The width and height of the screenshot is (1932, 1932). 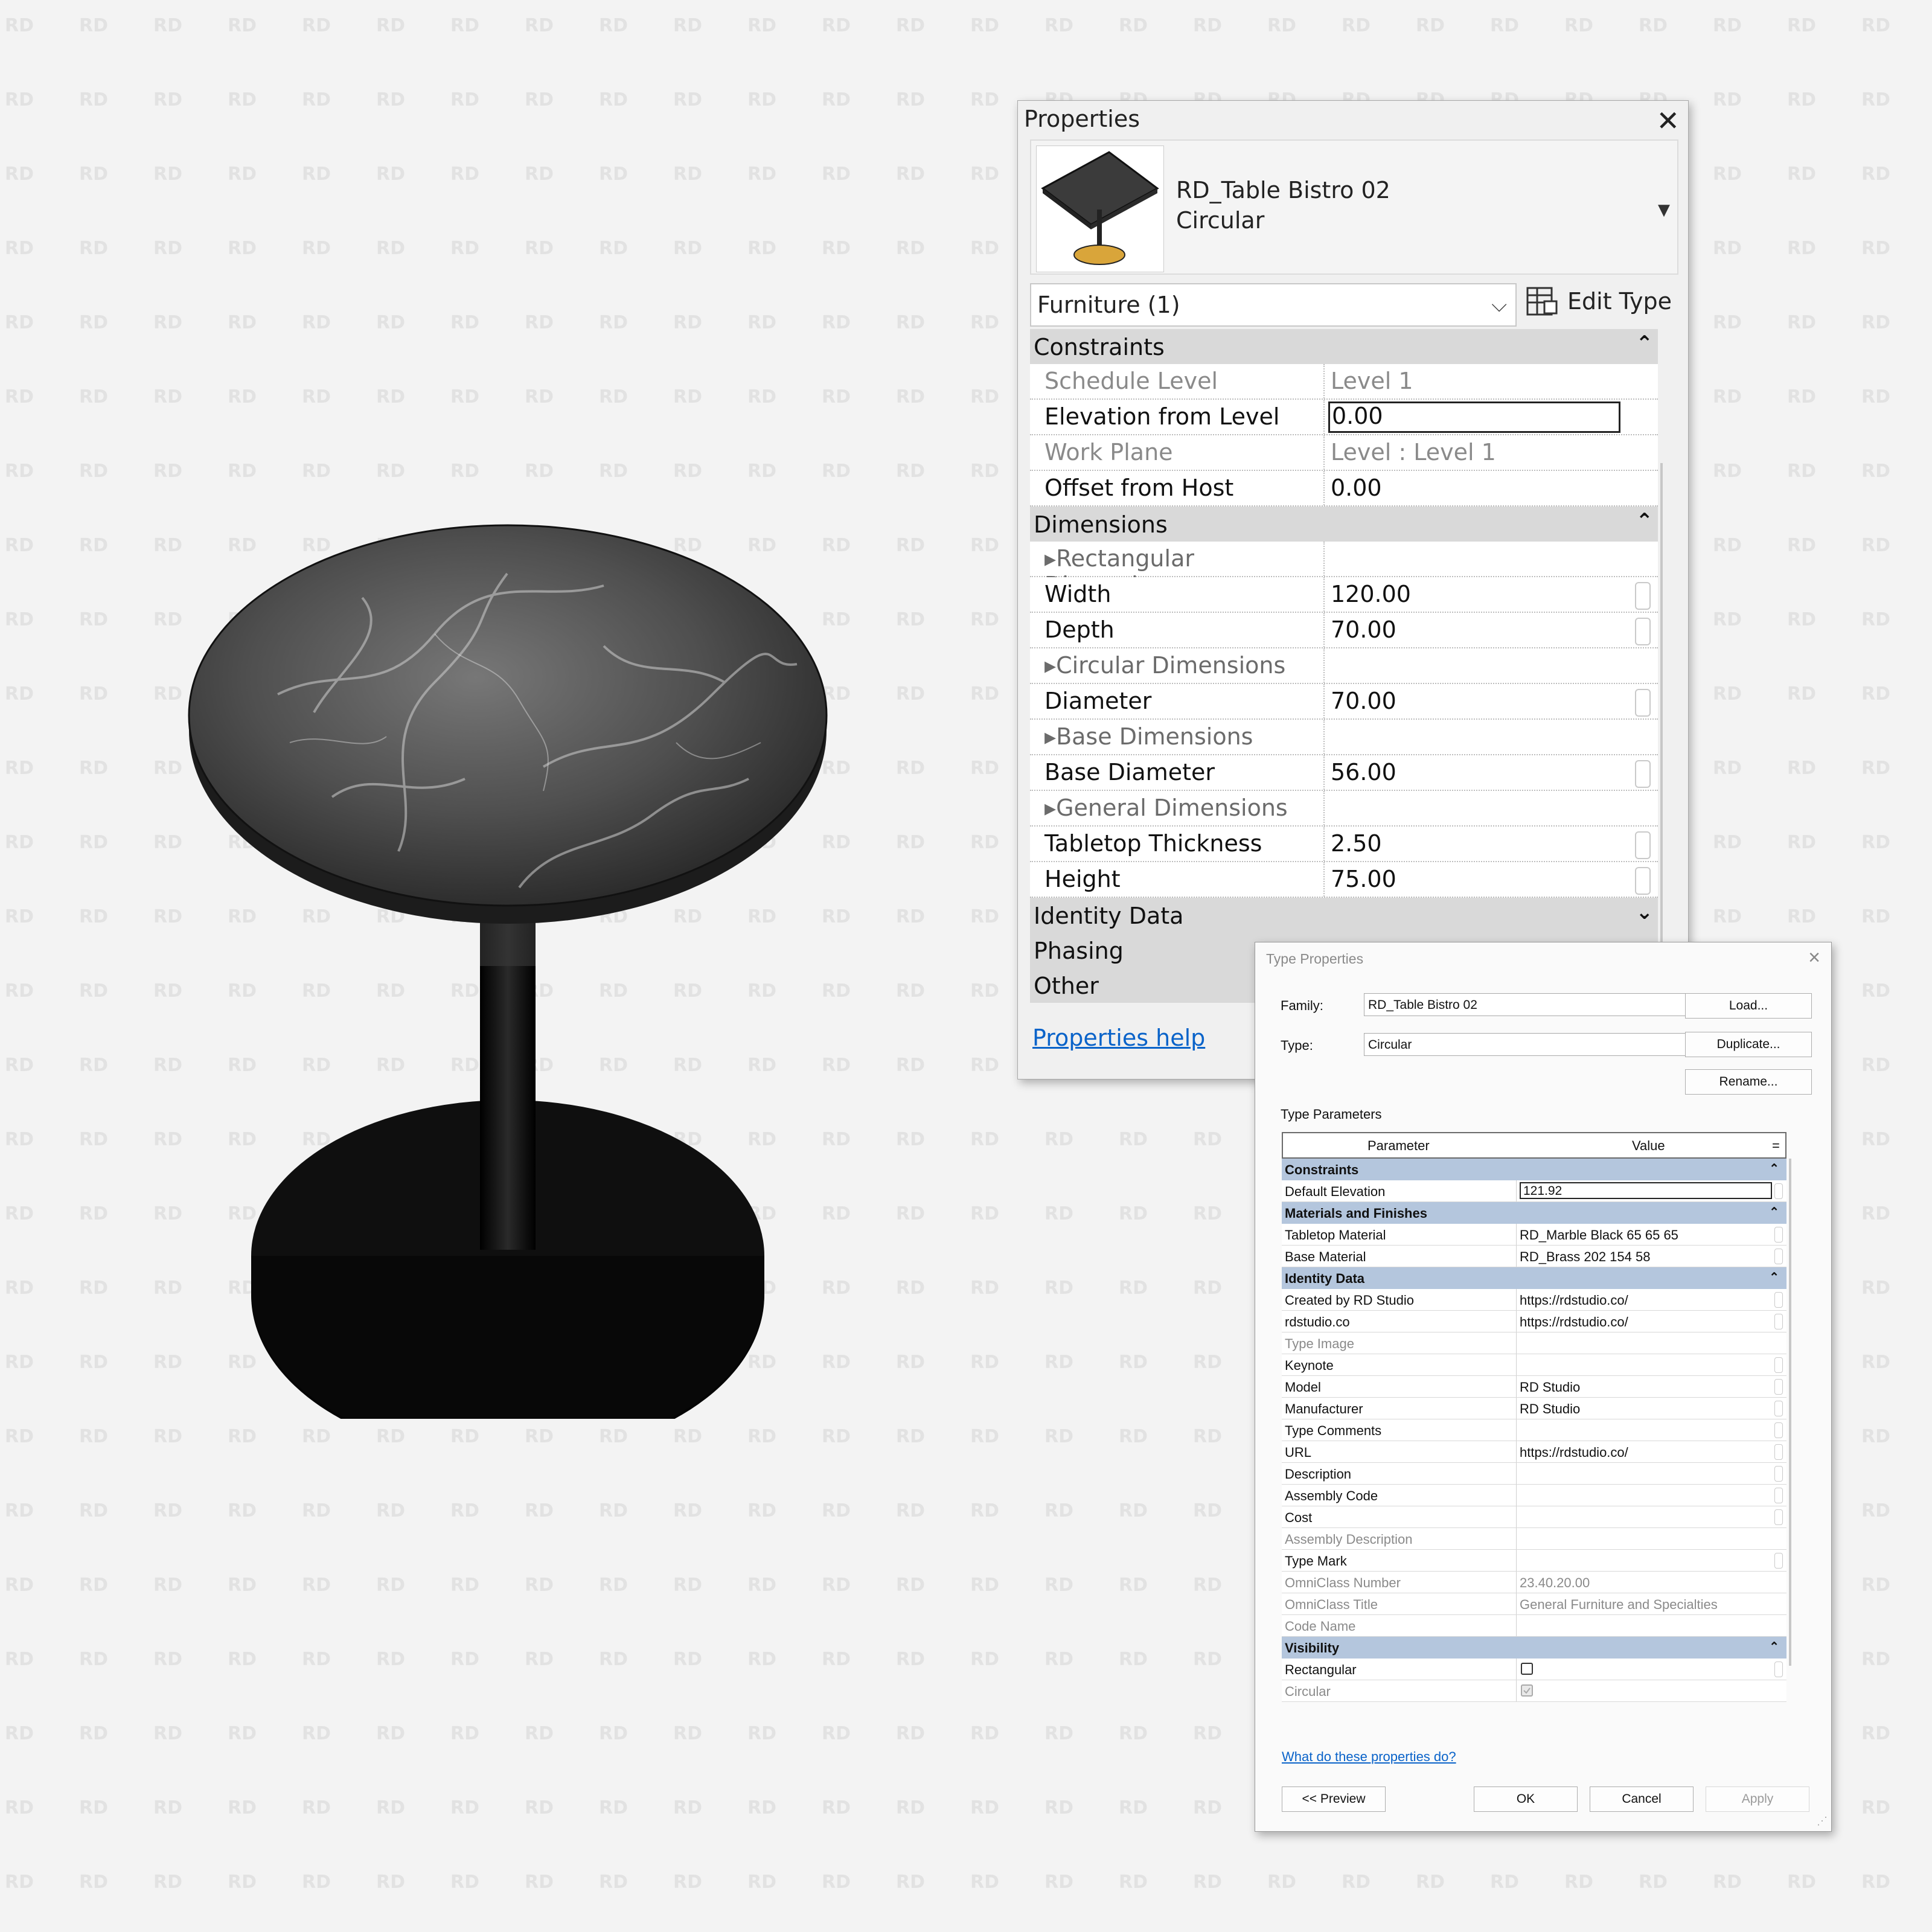 I want to click on table-row: Default Elevation 121.92, so click(x=1534, y=1191).